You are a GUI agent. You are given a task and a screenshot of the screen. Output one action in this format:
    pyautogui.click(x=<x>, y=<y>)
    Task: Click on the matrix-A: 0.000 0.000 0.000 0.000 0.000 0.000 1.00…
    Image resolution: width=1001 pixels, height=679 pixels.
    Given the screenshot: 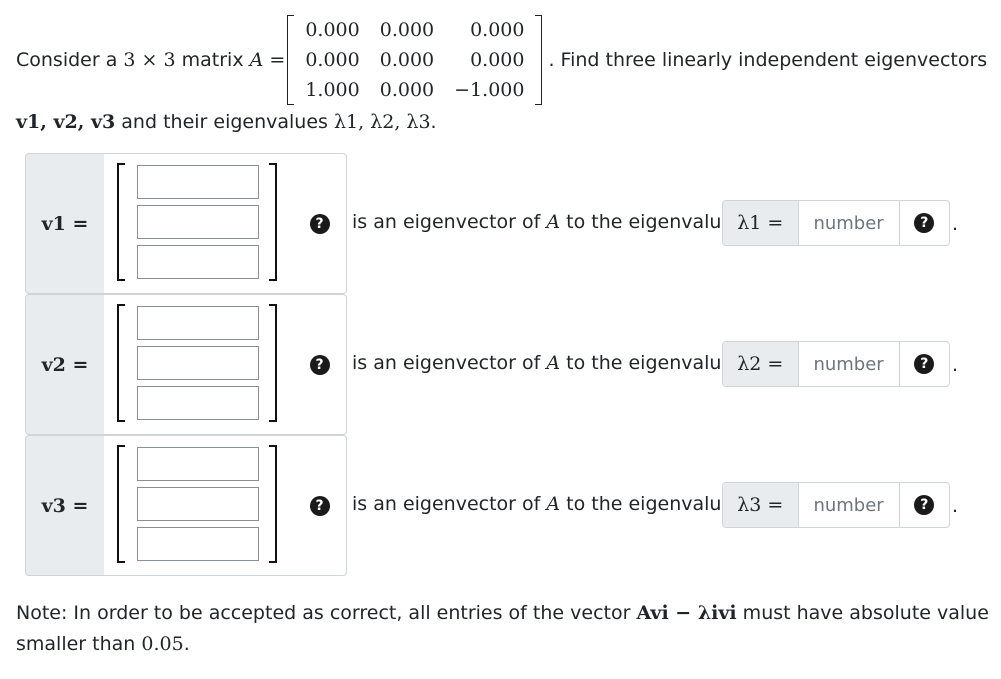 What is the action you would take?
    pyautogui.click(x=415, y=59)
    